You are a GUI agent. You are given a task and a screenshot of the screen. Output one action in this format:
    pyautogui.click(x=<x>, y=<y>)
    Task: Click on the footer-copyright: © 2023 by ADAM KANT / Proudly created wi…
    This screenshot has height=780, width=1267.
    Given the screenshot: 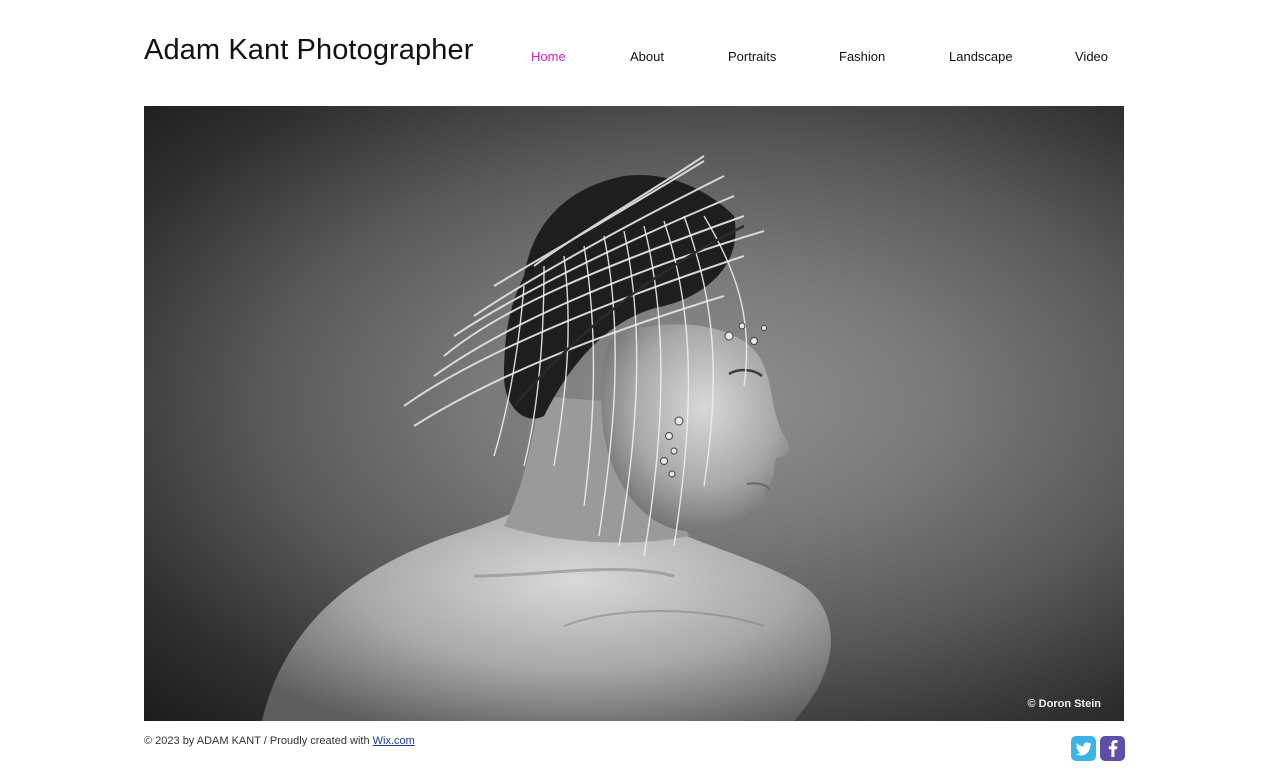 What is the action you would take?
    pyautogui.click(x=279, y=741)
    